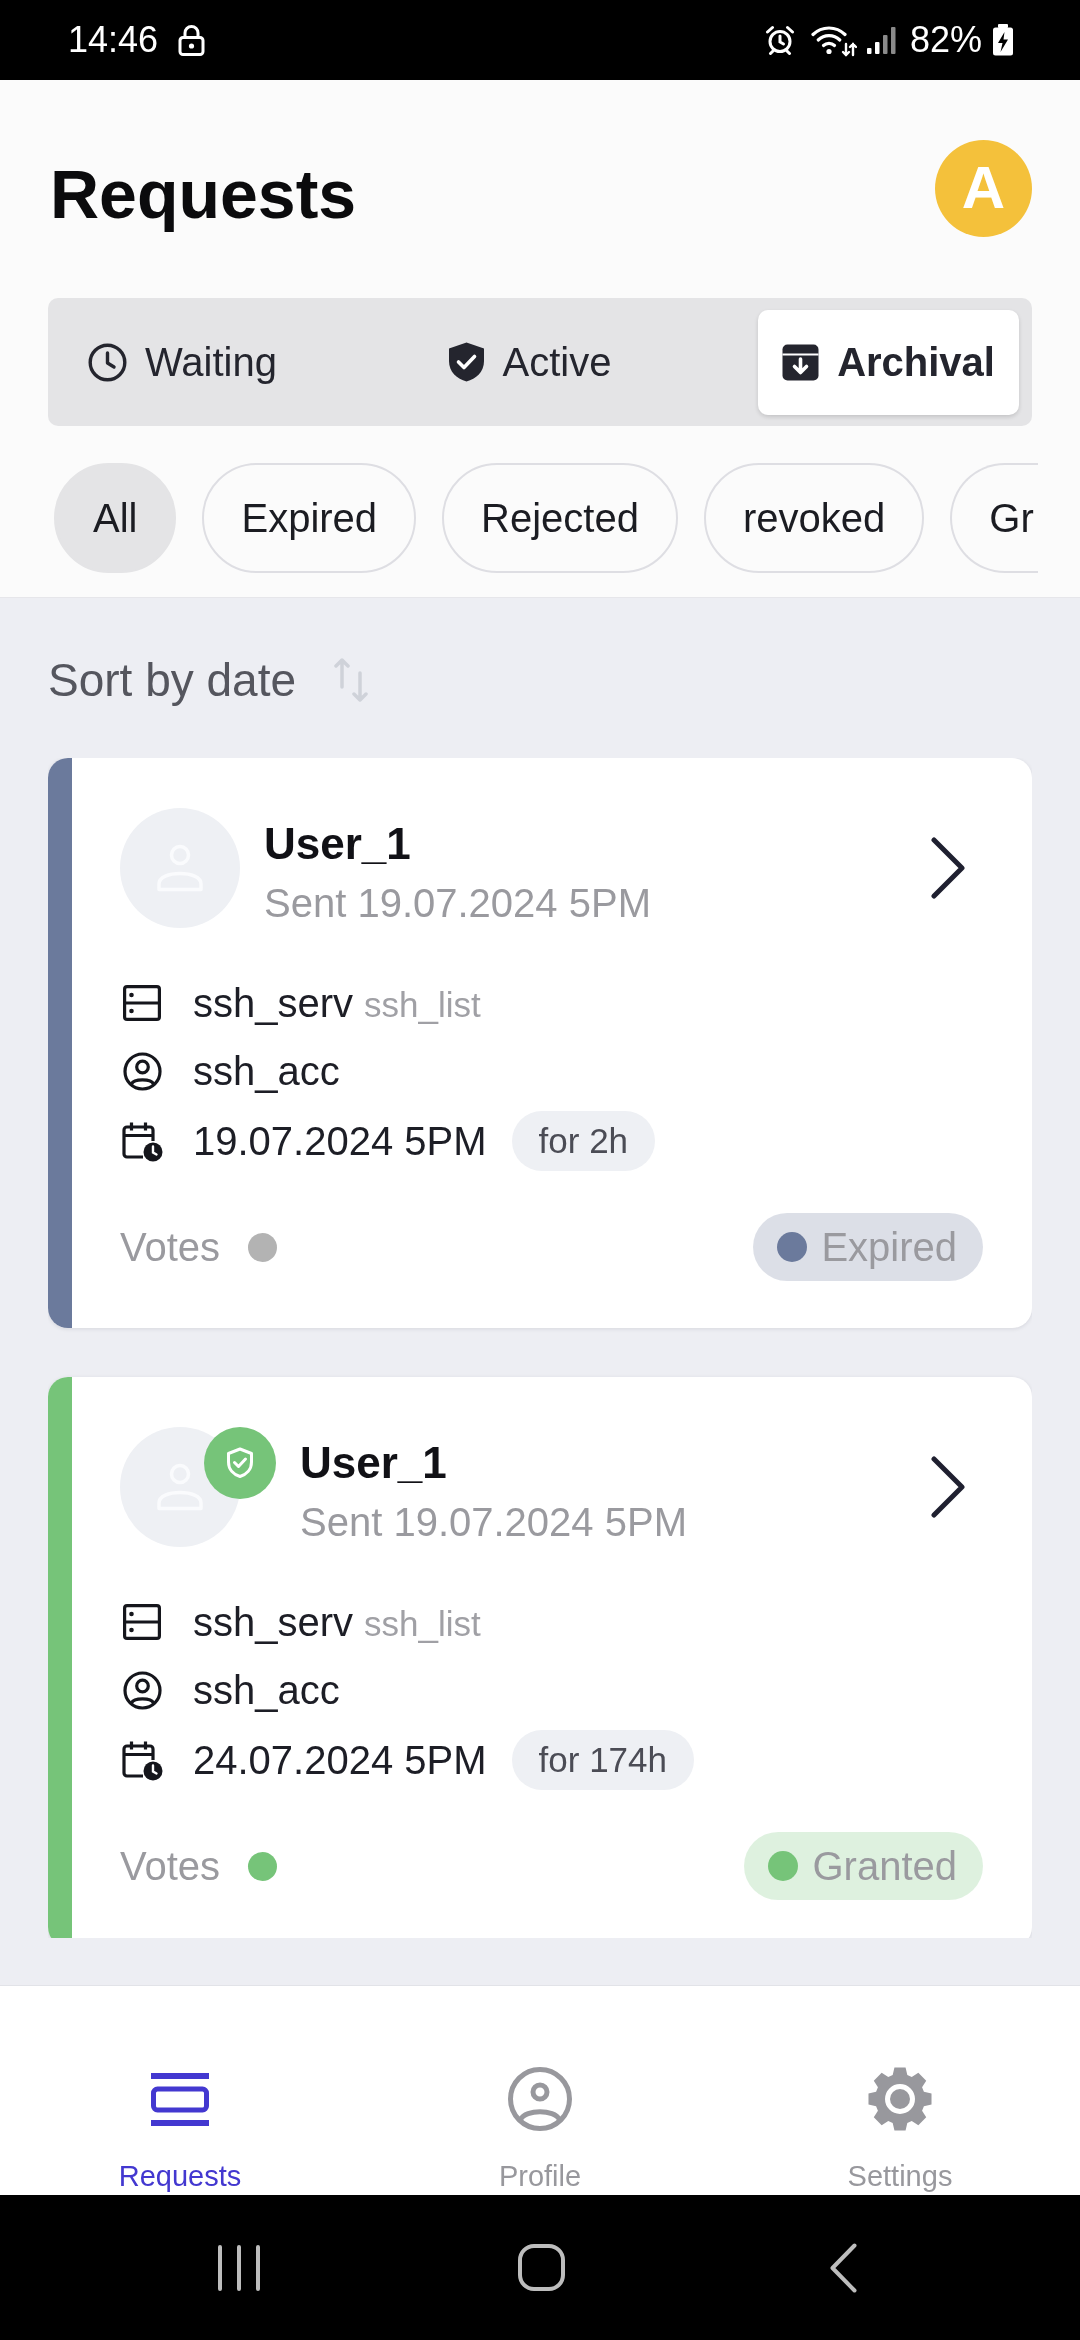 The width and height of the screenshot is (1080, 2340). I want to click on duration-tag: for 2h, so click(583, 1141).